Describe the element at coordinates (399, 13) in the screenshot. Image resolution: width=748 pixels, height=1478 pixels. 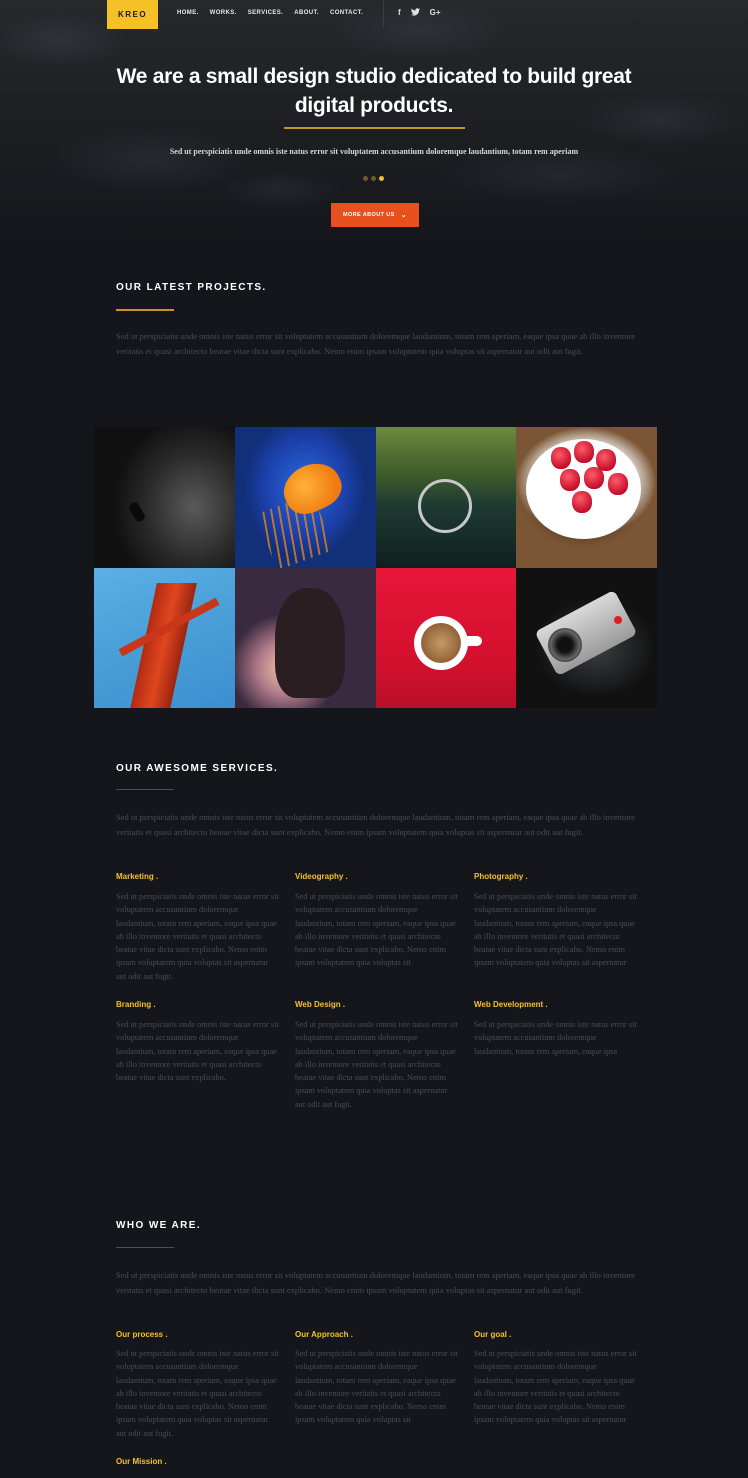
I see `facebook-icon: f` at that location.